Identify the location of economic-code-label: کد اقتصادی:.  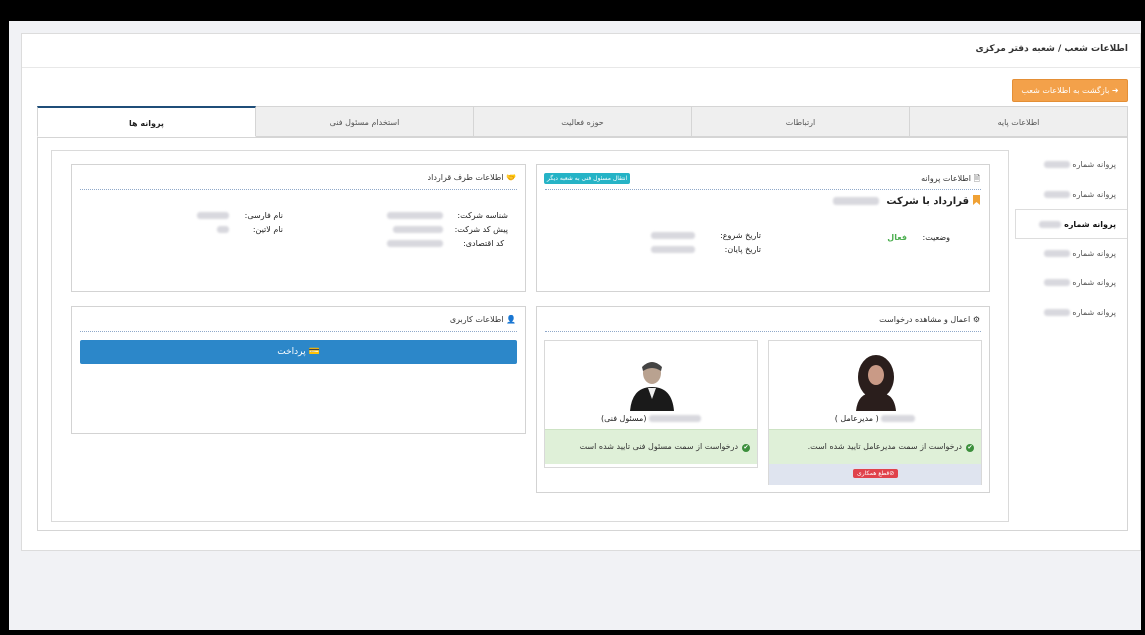
(483, 243).